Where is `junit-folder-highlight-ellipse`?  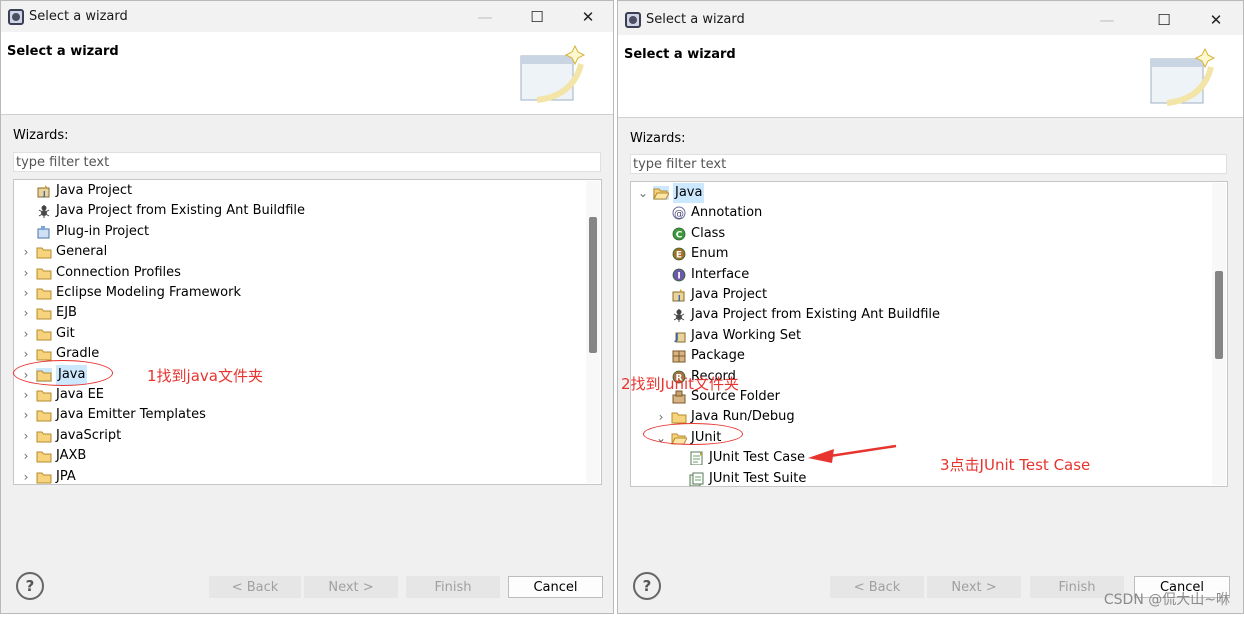
junit-folder-highlight-ellipse is located at coordinates (693, 434).